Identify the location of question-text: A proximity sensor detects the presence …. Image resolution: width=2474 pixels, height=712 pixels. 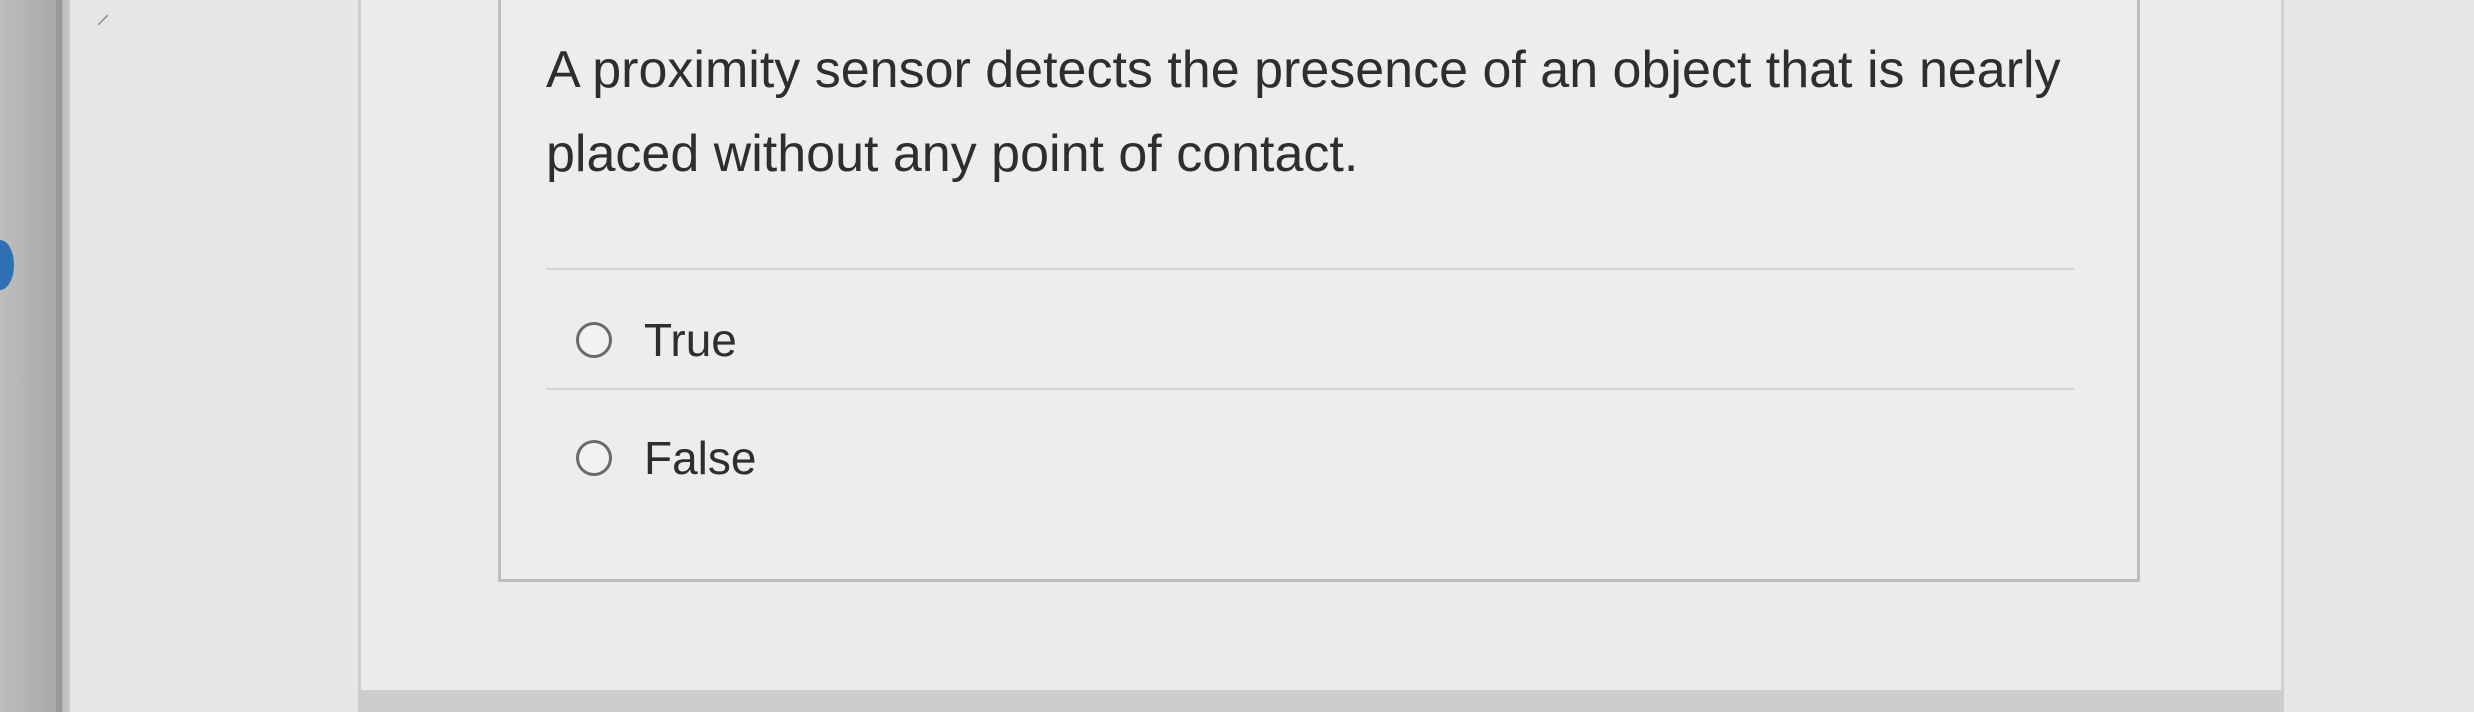
(1303, 112).